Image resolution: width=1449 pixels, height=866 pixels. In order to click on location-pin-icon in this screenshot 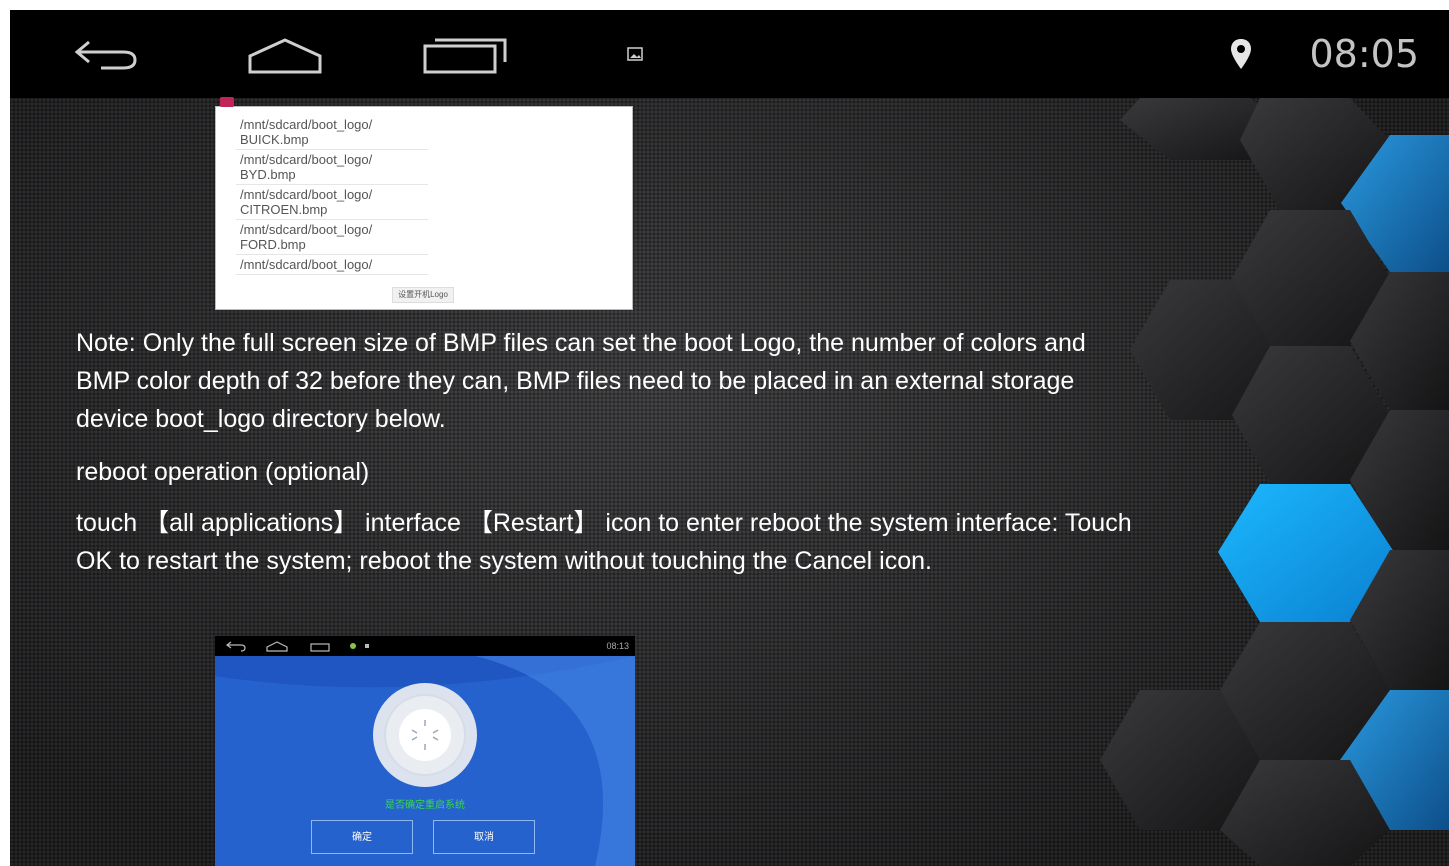, I will do `click(1241, 54)`.